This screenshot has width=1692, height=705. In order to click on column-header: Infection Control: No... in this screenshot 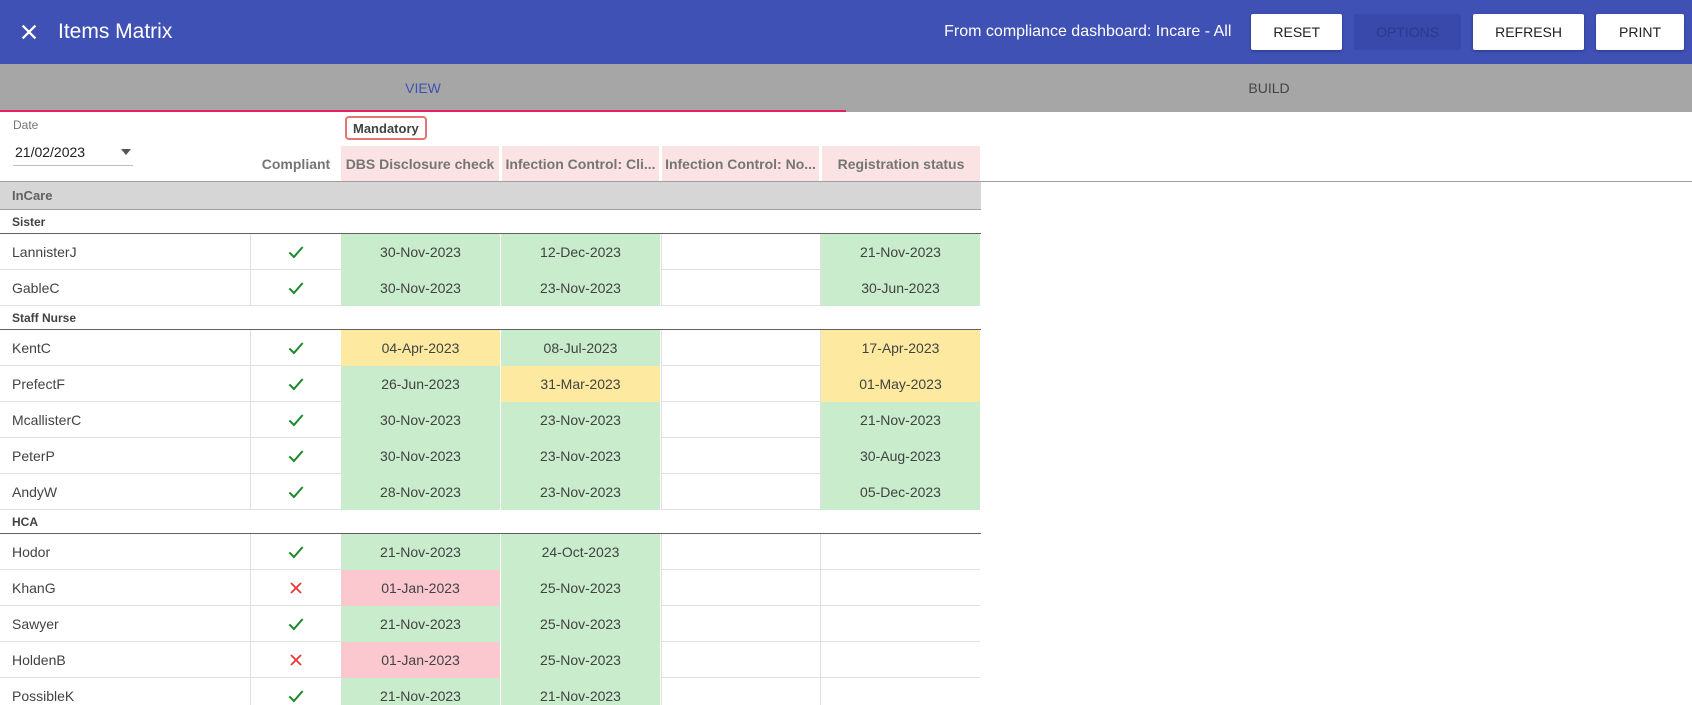, I will do `click(740, 164)`.